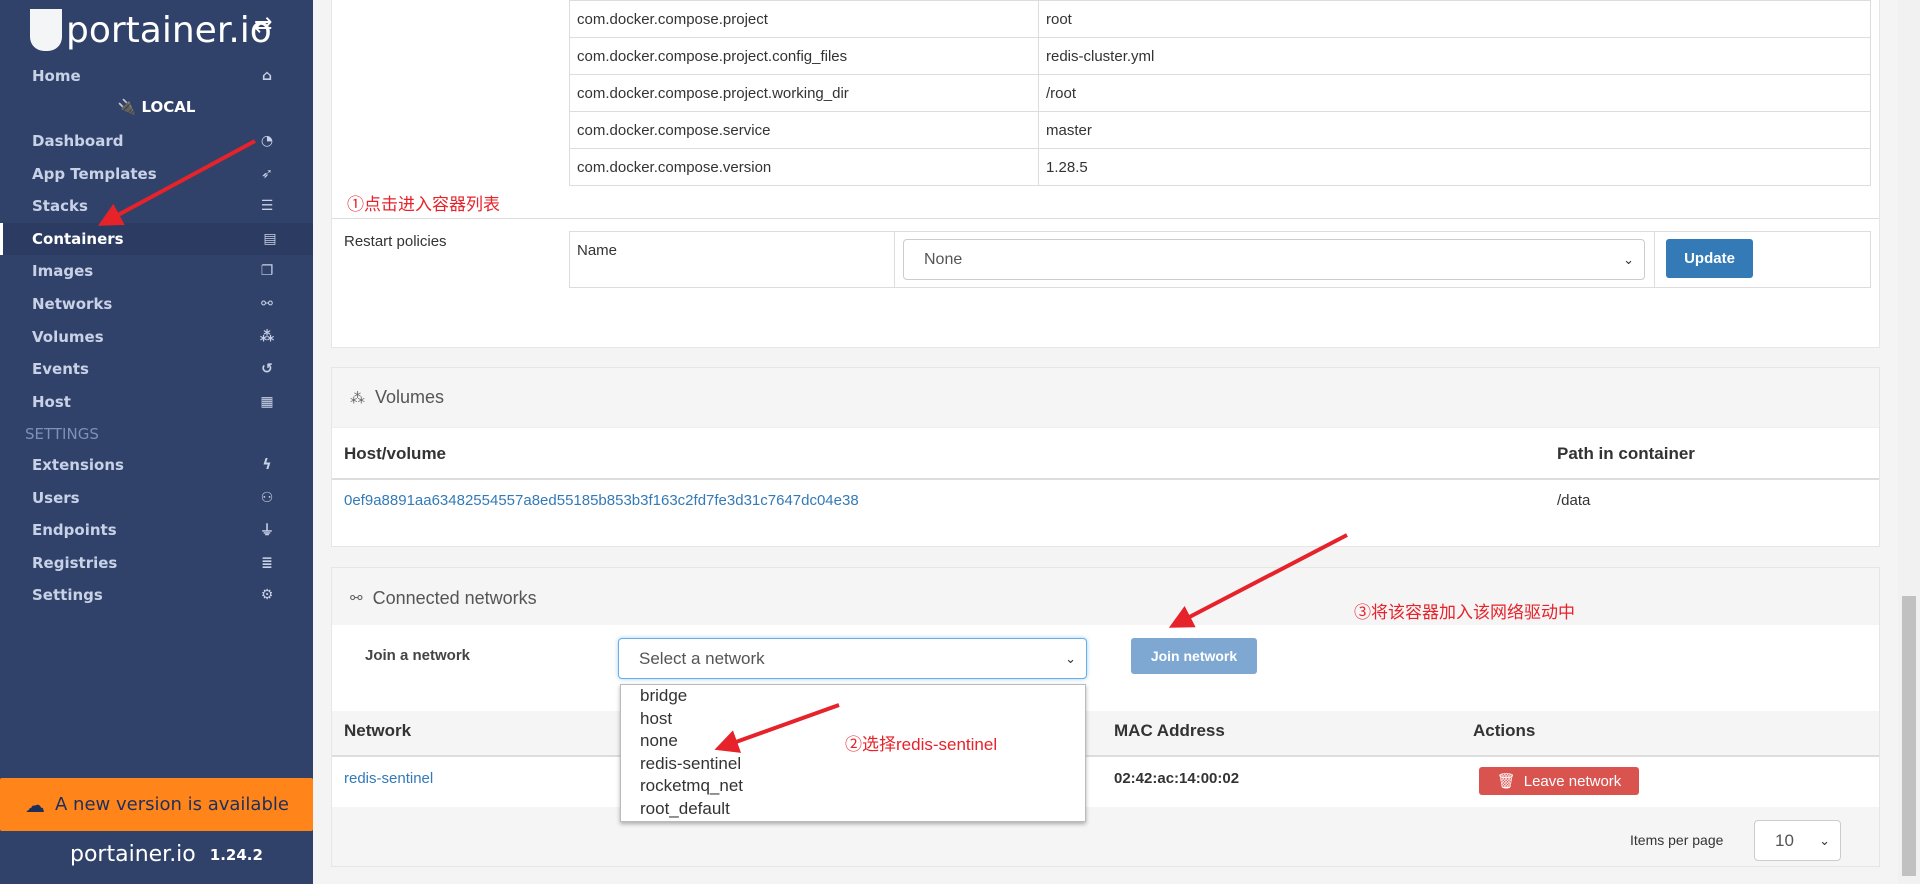  I want to click on sidebar-item-app-templates: App Templates ➶, so click(156, 174).